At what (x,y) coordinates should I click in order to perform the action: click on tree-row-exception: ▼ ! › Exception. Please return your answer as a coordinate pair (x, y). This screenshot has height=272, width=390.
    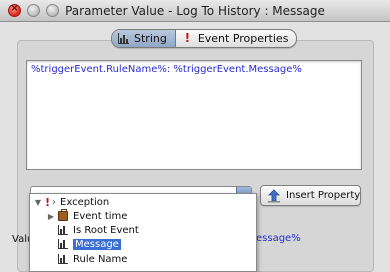
    Looking at the image, I should click on (71, 202).